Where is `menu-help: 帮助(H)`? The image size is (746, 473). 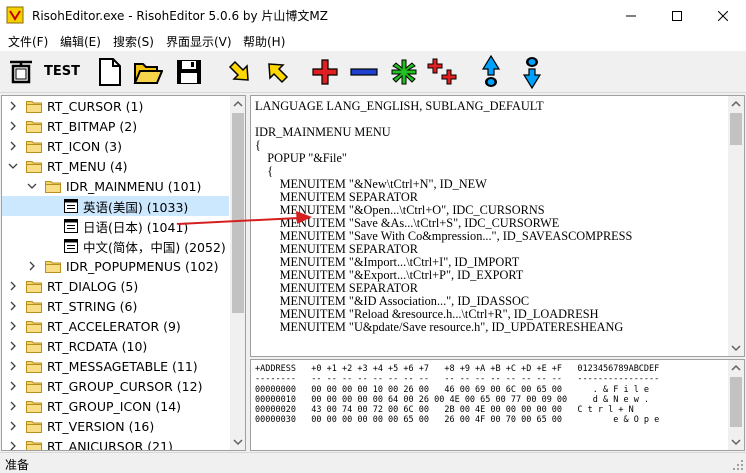 menu-help: 帮助(H) is located at coordinates (264, 41).